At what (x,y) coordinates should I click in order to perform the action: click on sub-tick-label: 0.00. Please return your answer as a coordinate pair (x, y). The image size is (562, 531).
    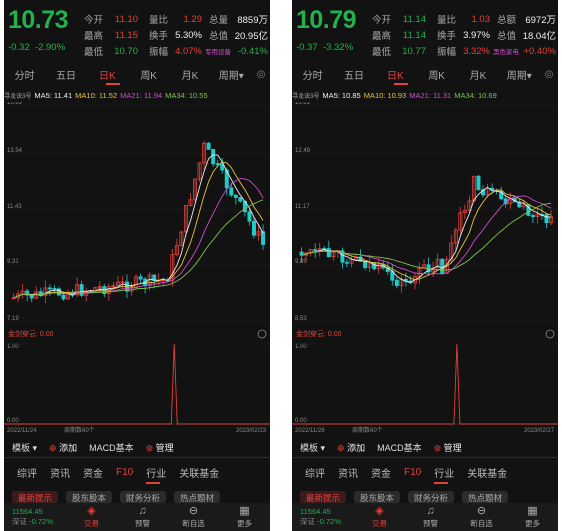
    Looking at the image, I should click on (13, 421).